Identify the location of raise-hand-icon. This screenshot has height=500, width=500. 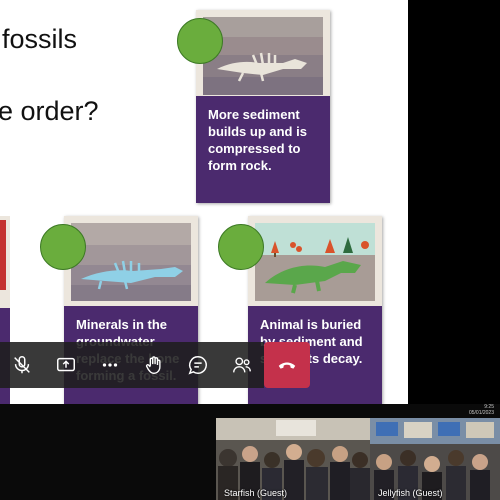
(154, 365).